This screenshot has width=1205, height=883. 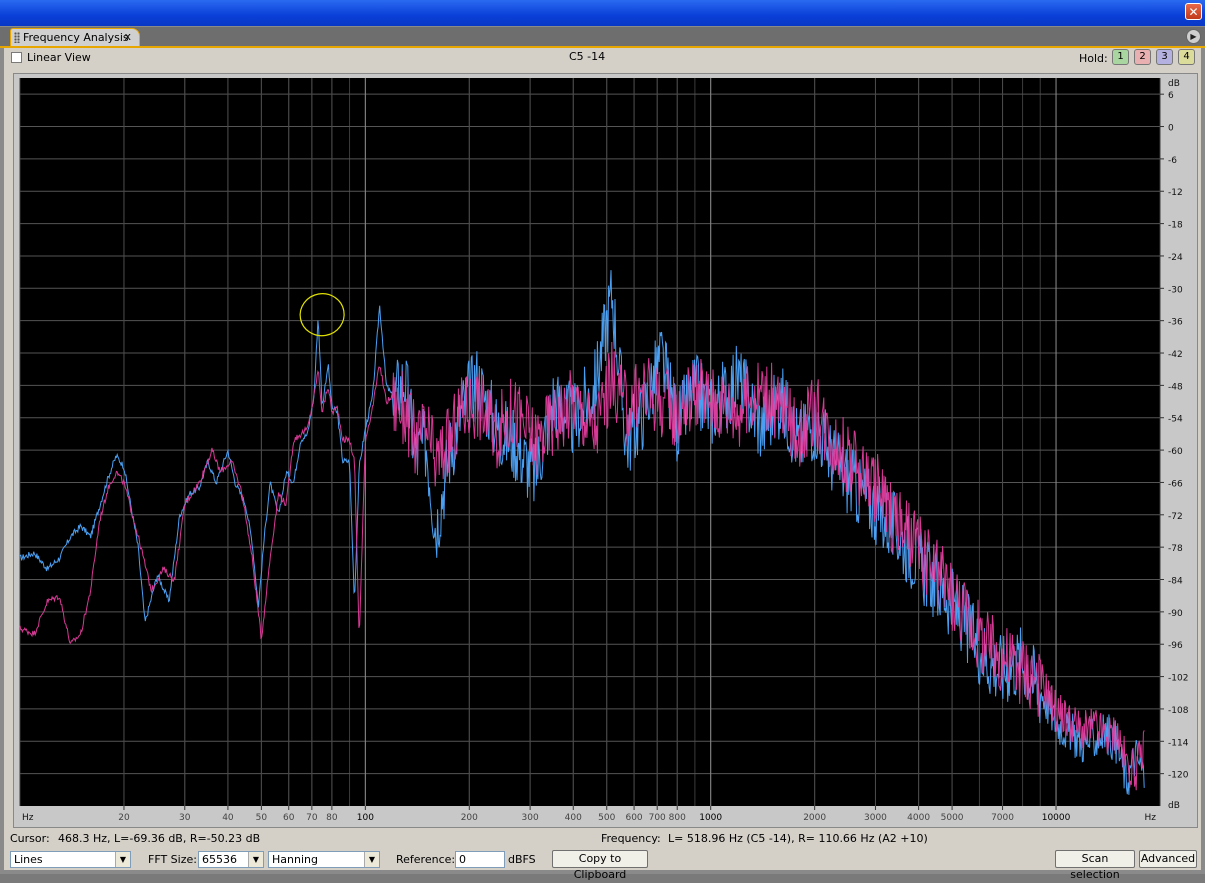 I want to click on y-tick-label: -42, so click(x=1175, y=355).